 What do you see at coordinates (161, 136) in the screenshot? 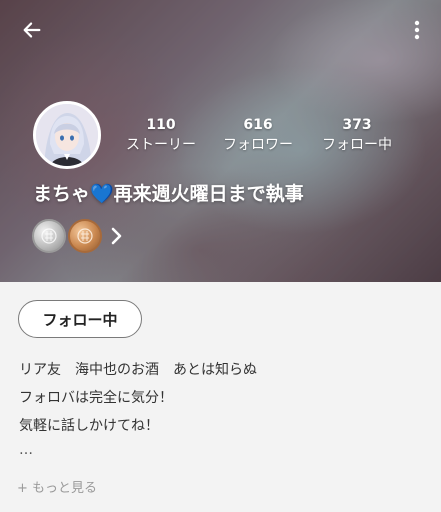
I see `stat-stories: 110 ストーリー` at bounding box center [161, 136].